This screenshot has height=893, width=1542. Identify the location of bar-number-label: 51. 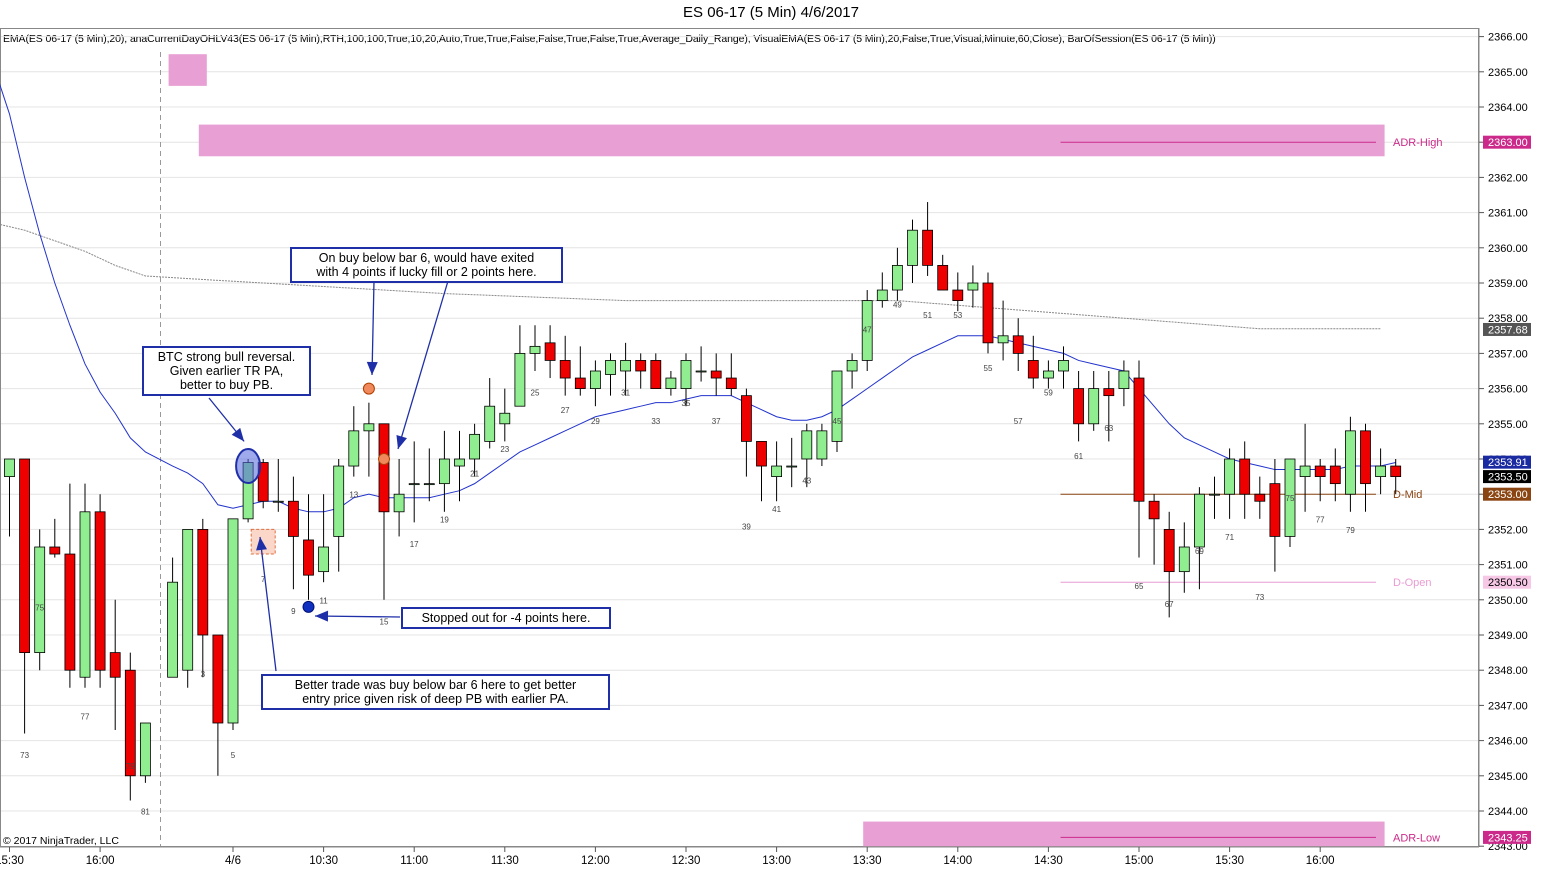
(927, 315).